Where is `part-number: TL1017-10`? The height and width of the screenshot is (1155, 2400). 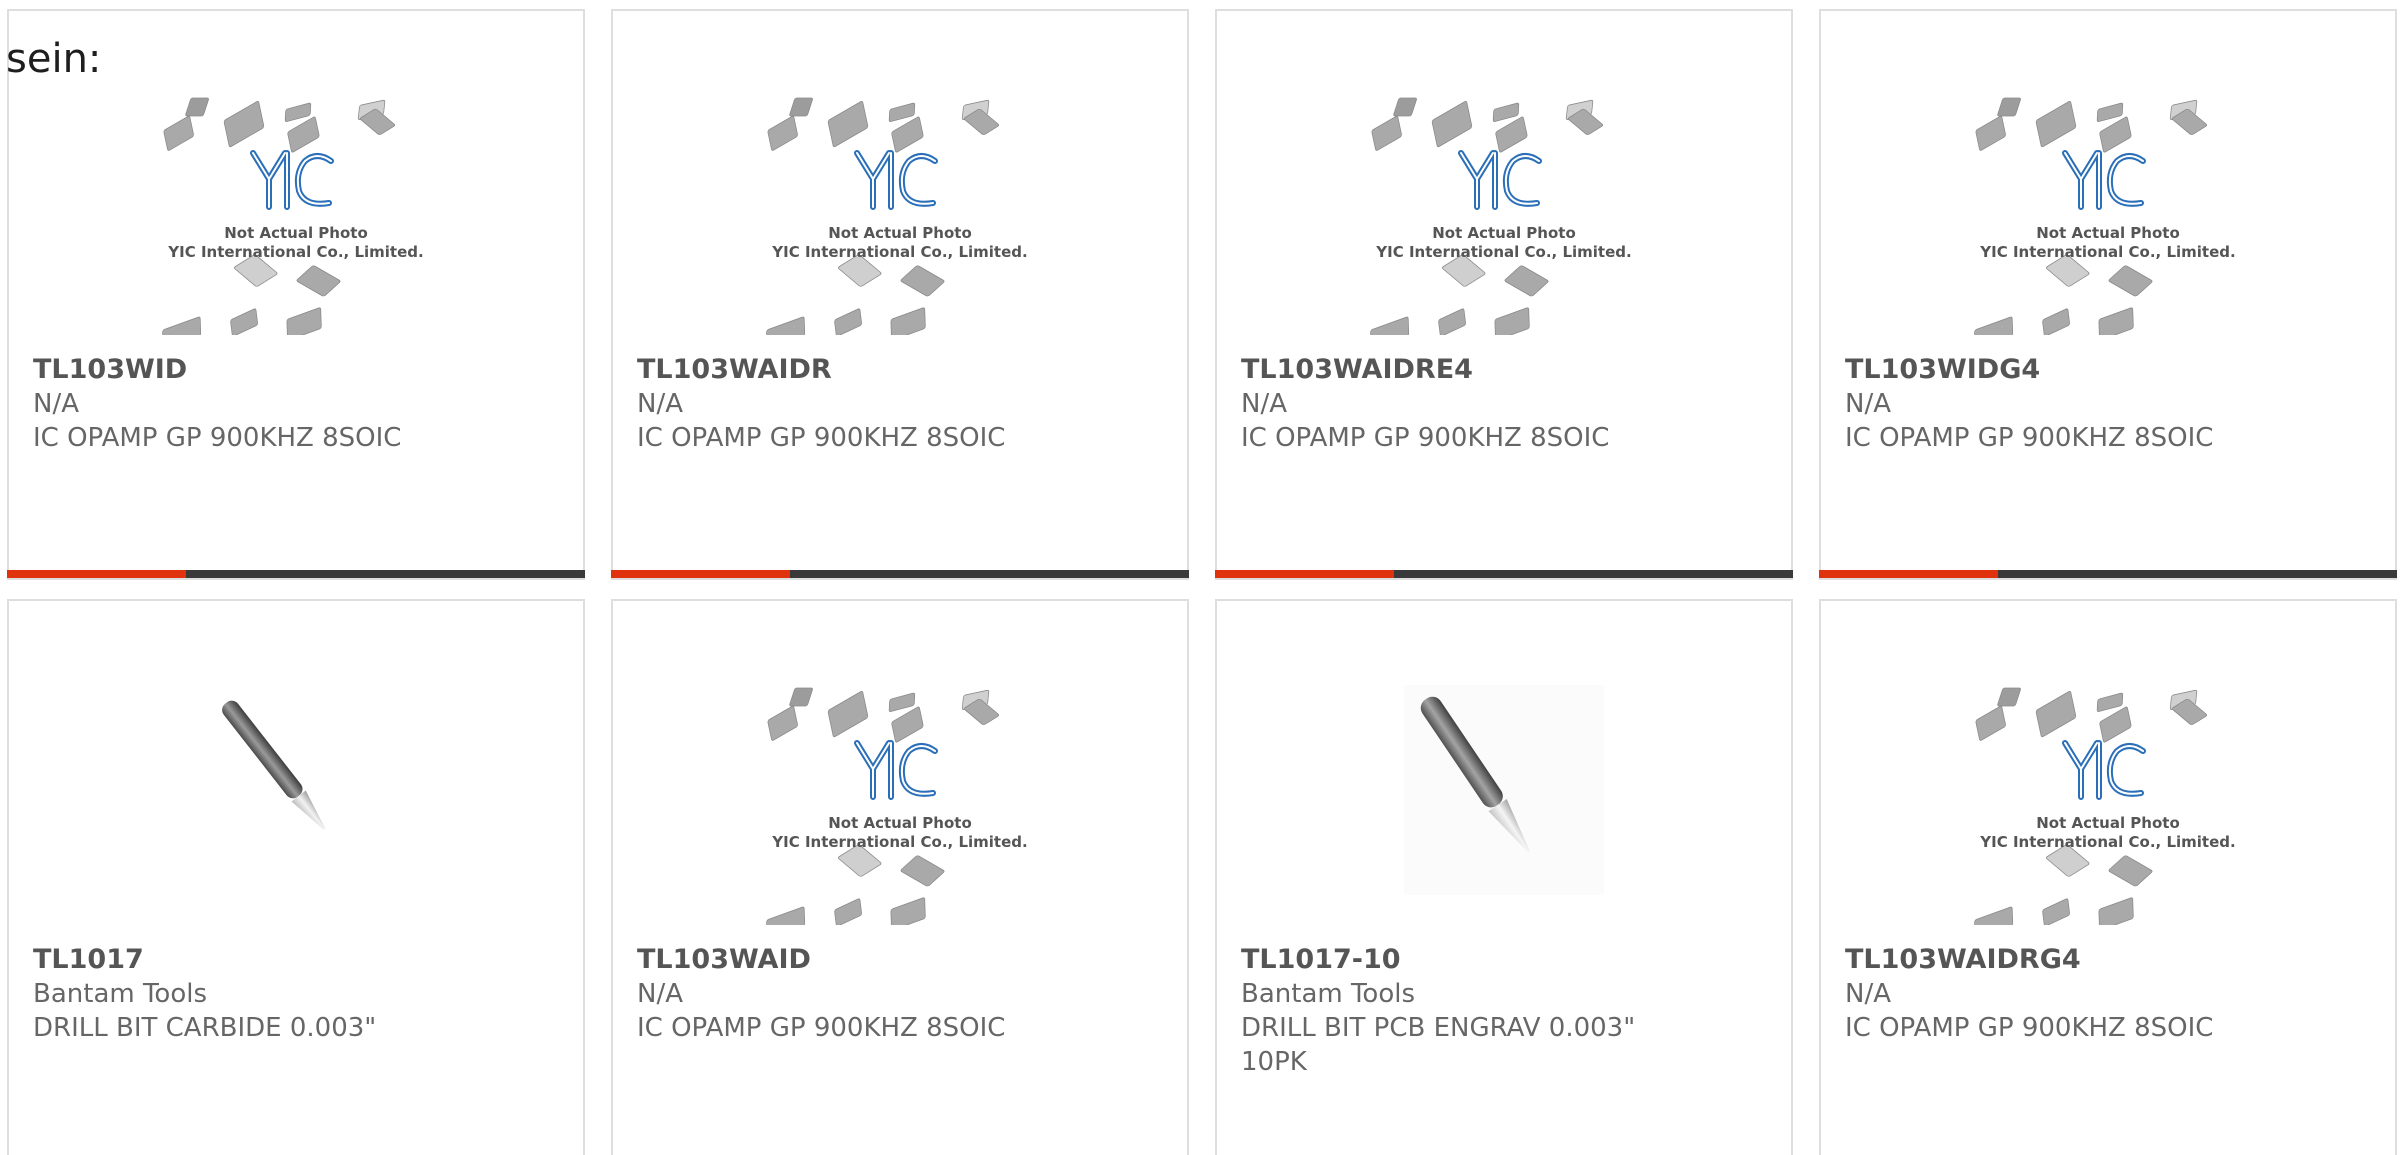
part-number: TL1017-10 is located at coordinates (1504, 960).